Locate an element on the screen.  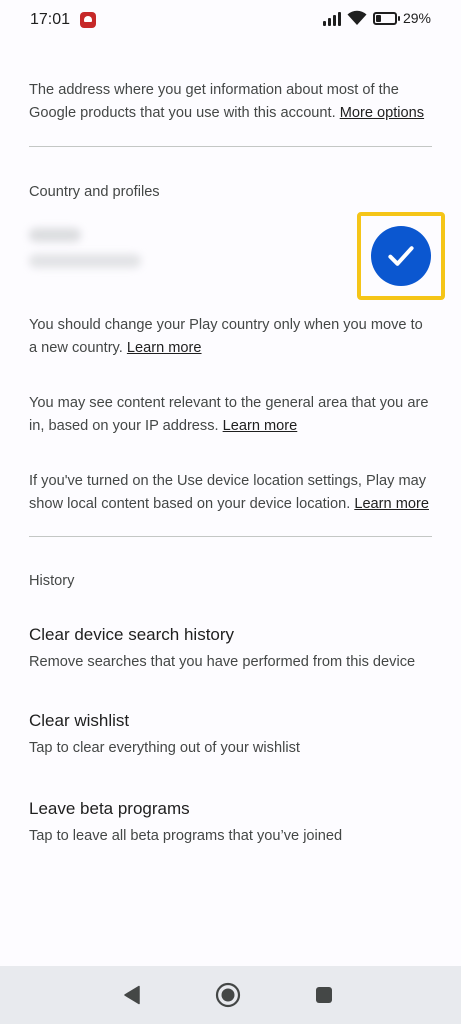
learn-more-link-ip: Learn more is located at coordinates (260, 426).